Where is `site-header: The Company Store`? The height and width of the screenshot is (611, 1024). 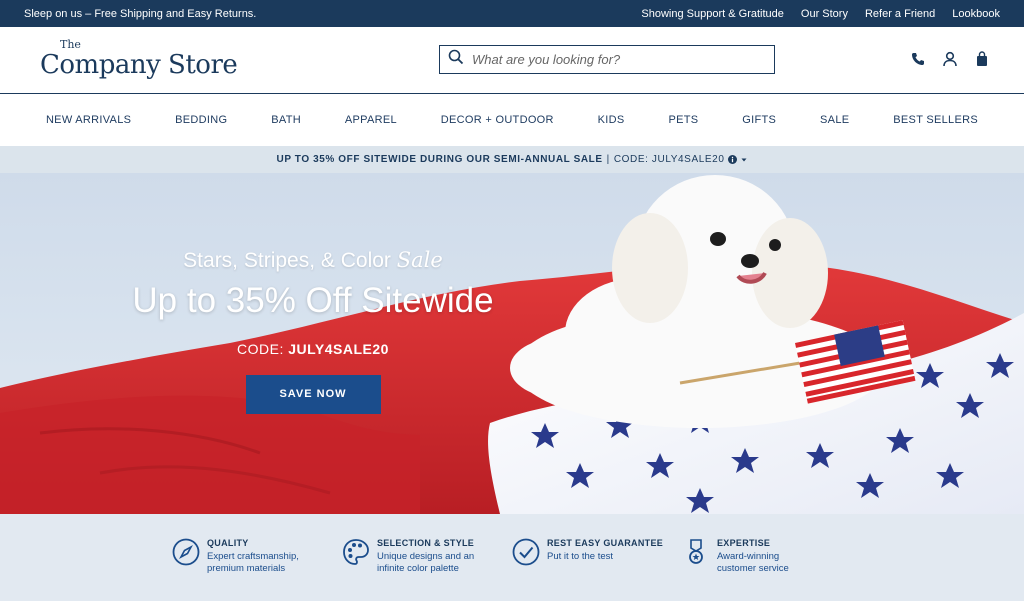
site-header: The Company Store is located at coordinates (512, 60).